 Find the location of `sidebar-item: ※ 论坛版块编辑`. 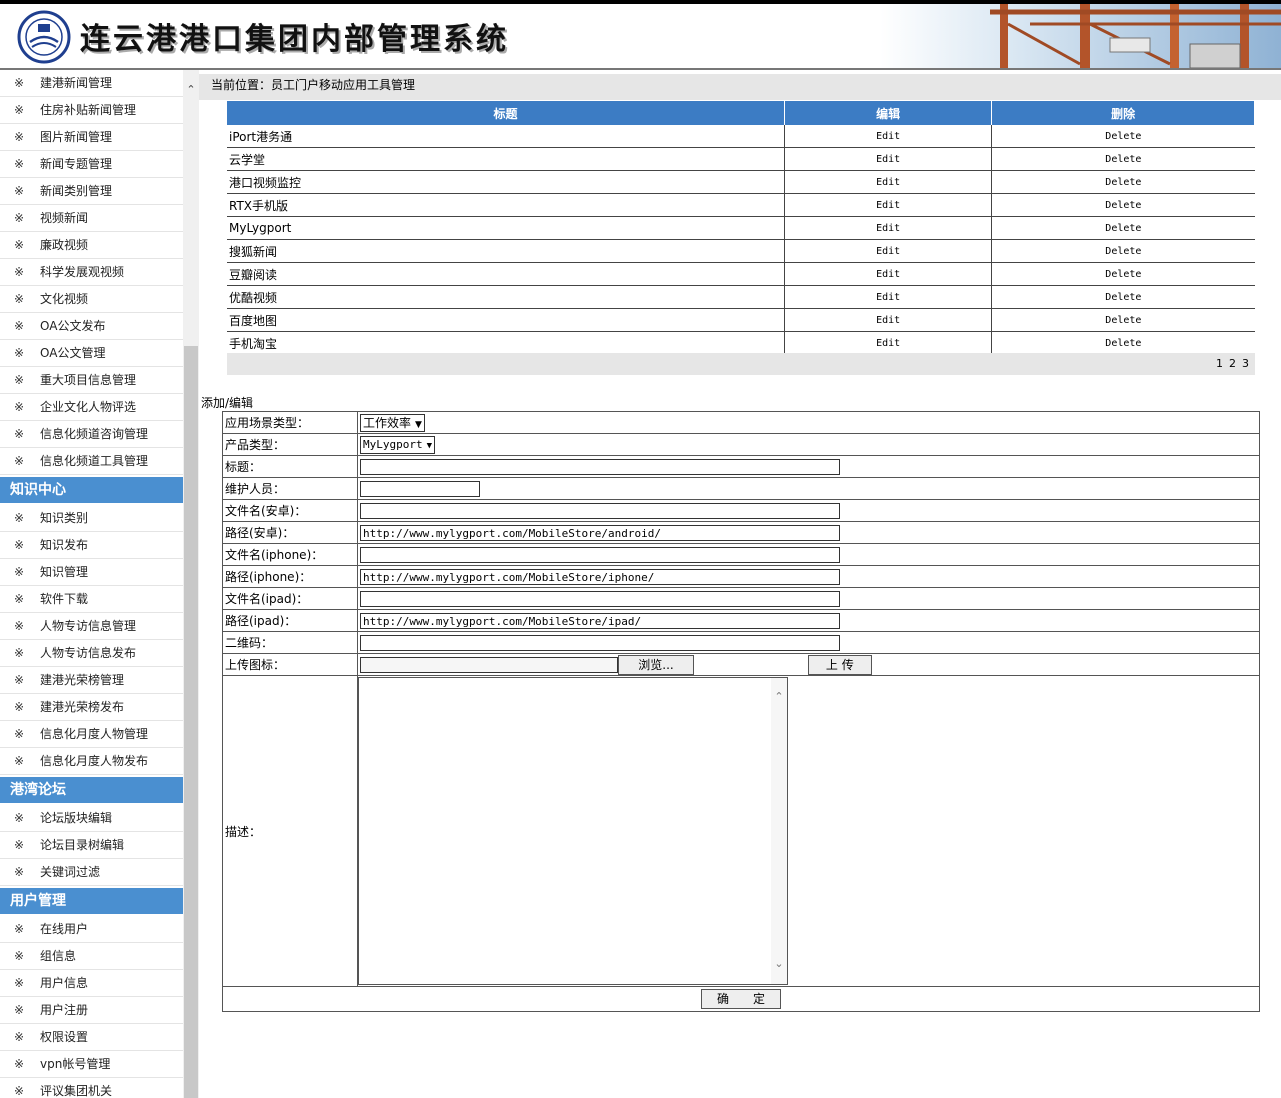

sidebar-item: ※ 论坛版块编辑 is located at coordinates (91, 818).